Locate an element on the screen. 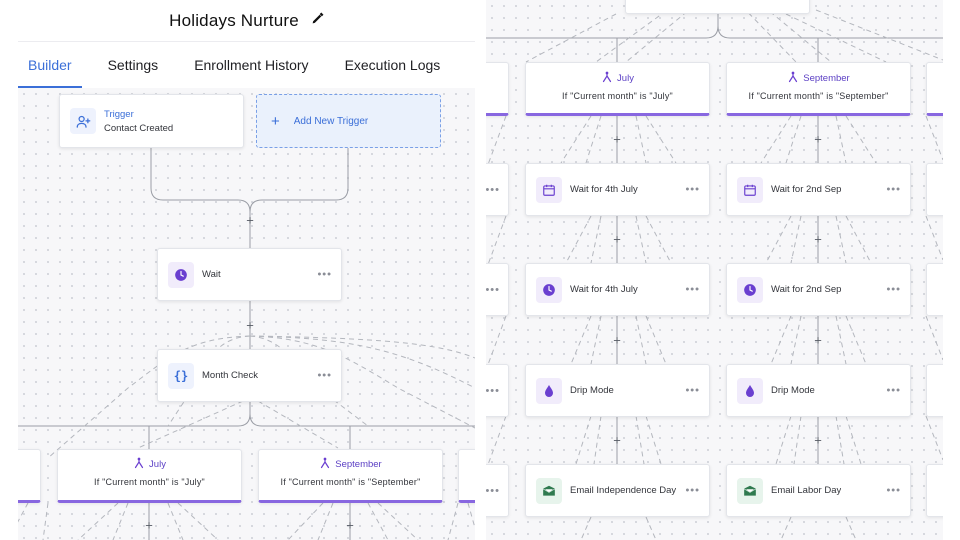 This screenshot has width=960, height=540. add-new-trigger-button: + Add New Trigger is located at coordinates (348, 121).